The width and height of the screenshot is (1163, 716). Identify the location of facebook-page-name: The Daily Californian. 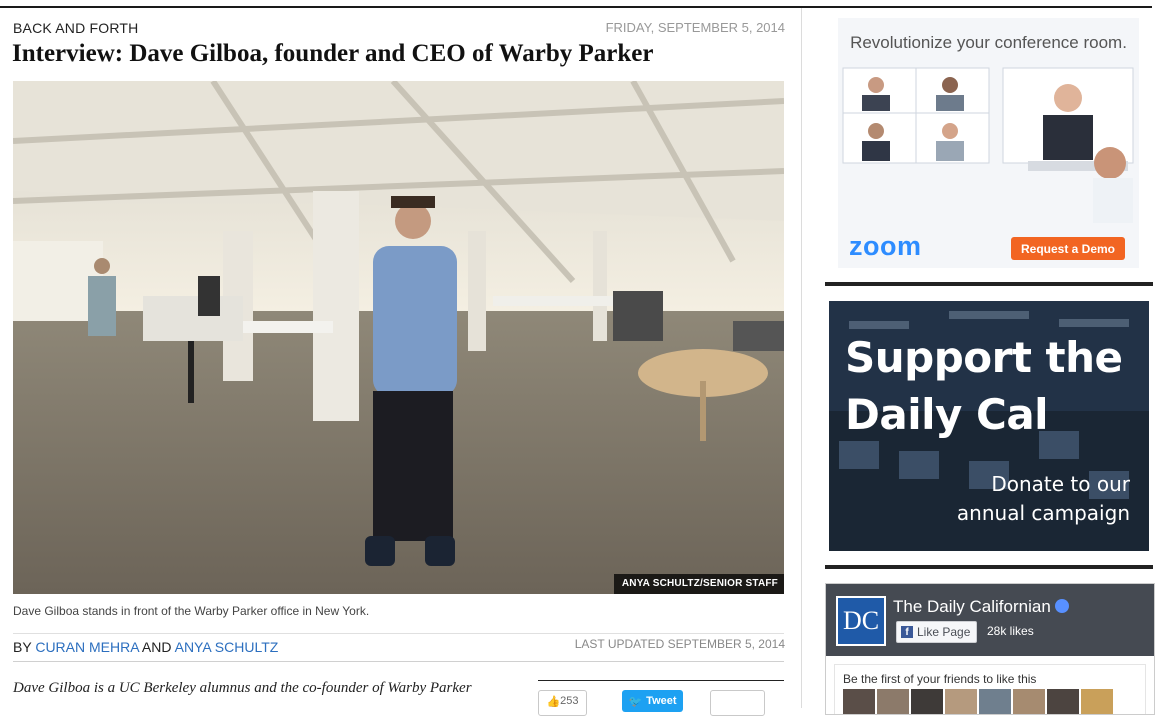
(972, 606).